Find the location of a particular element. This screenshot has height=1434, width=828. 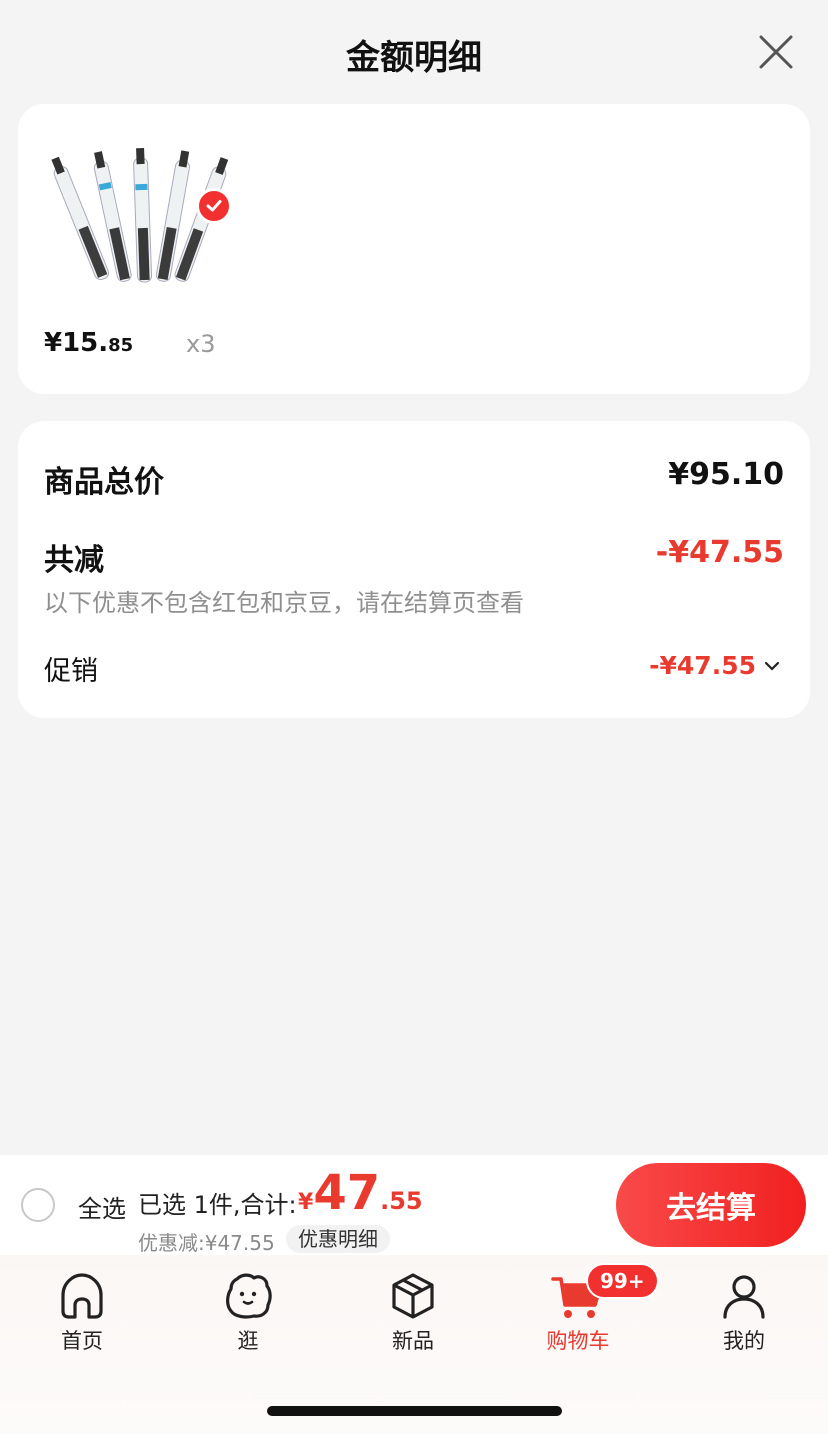

total-reduction-value: -¥47.55 is located at coordinates (719, 552).